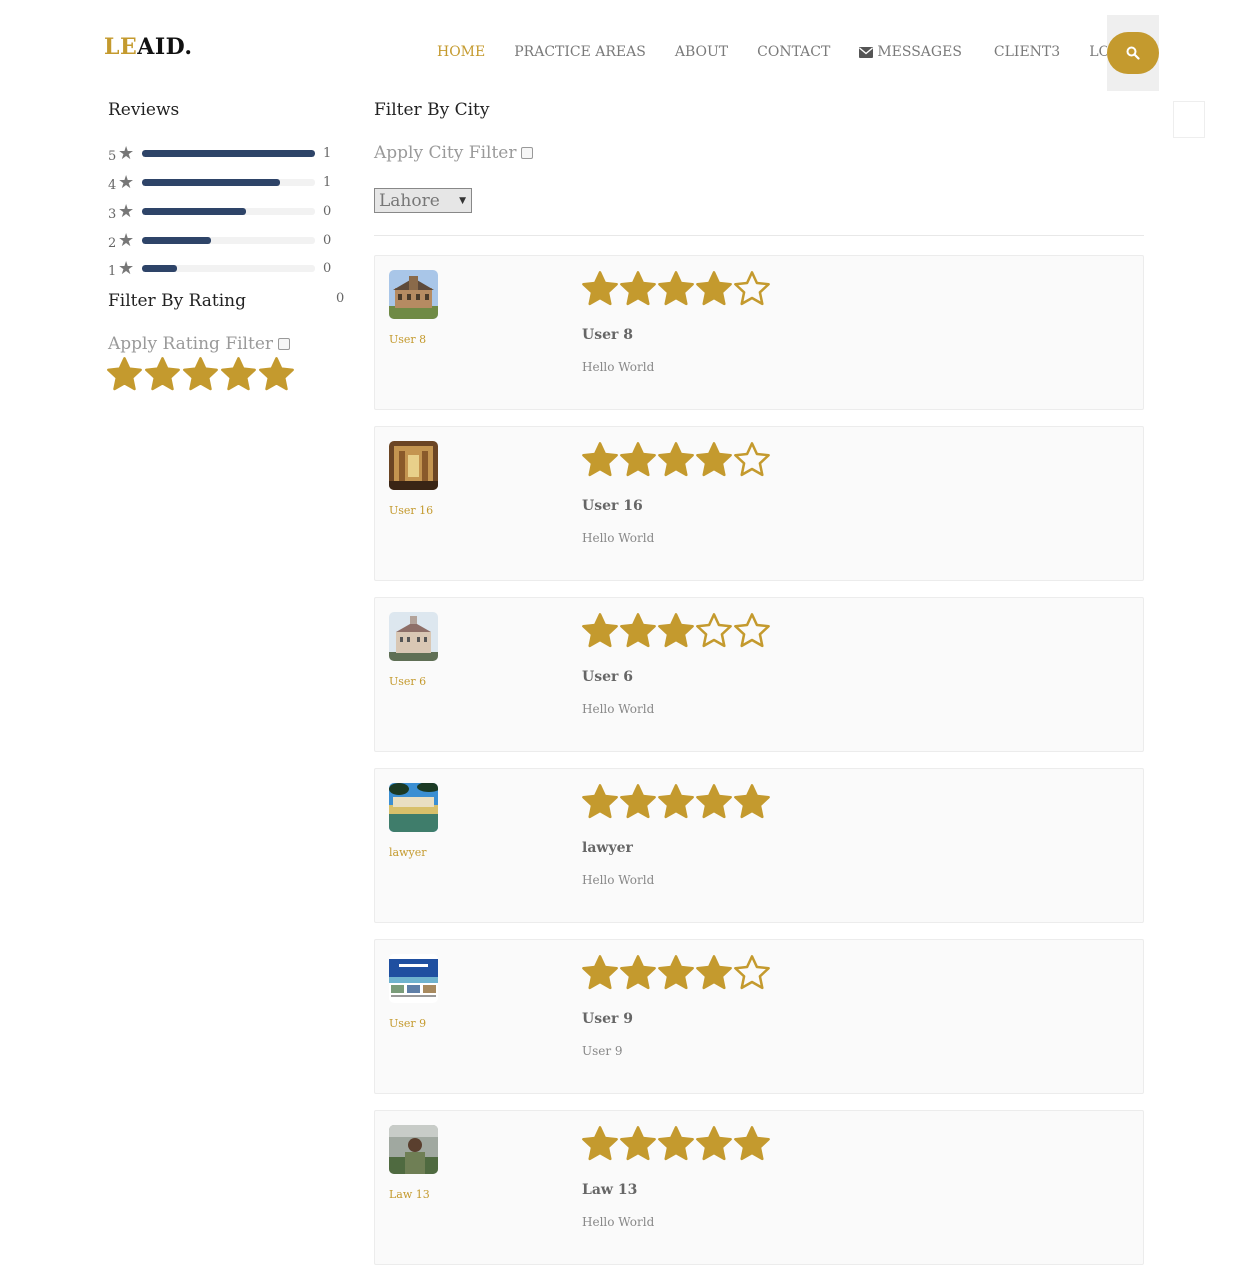  I want to click on search-button, so click(1133, 53).